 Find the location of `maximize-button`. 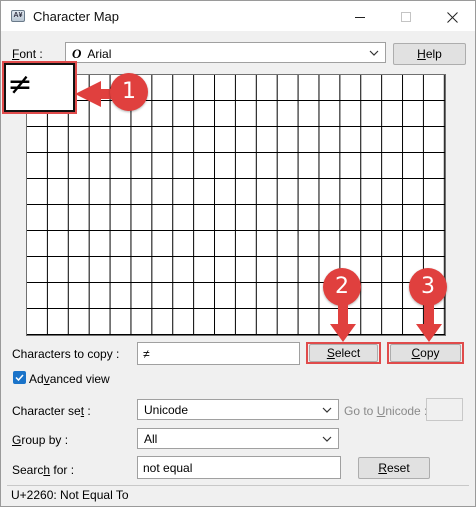

maximize-button is located at coordinates (406, 16).